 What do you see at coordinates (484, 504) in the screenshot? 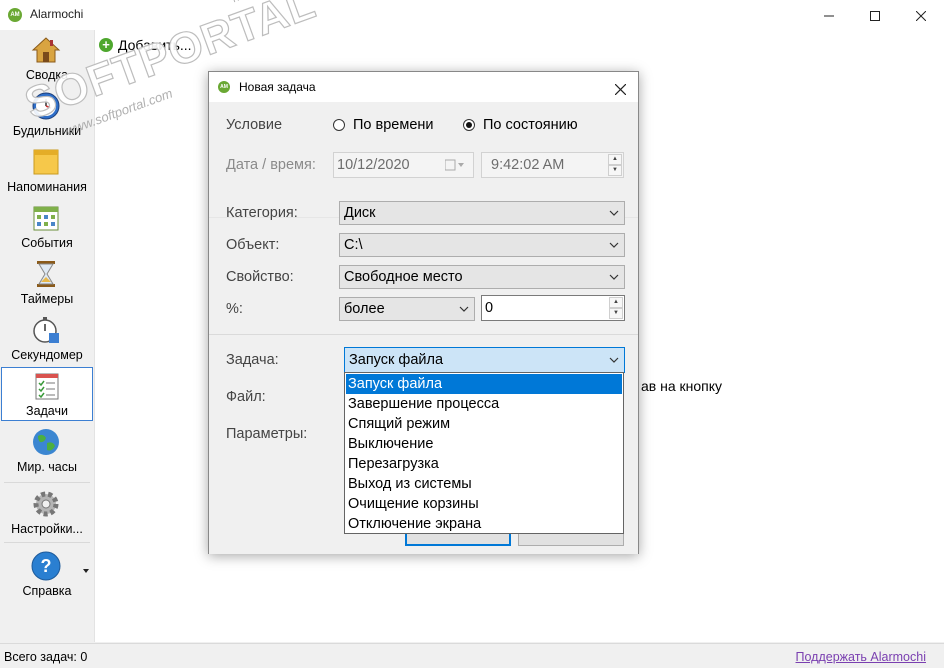
I see `dropdown-option: Очищение корзины` at bounding box center [484, 504].